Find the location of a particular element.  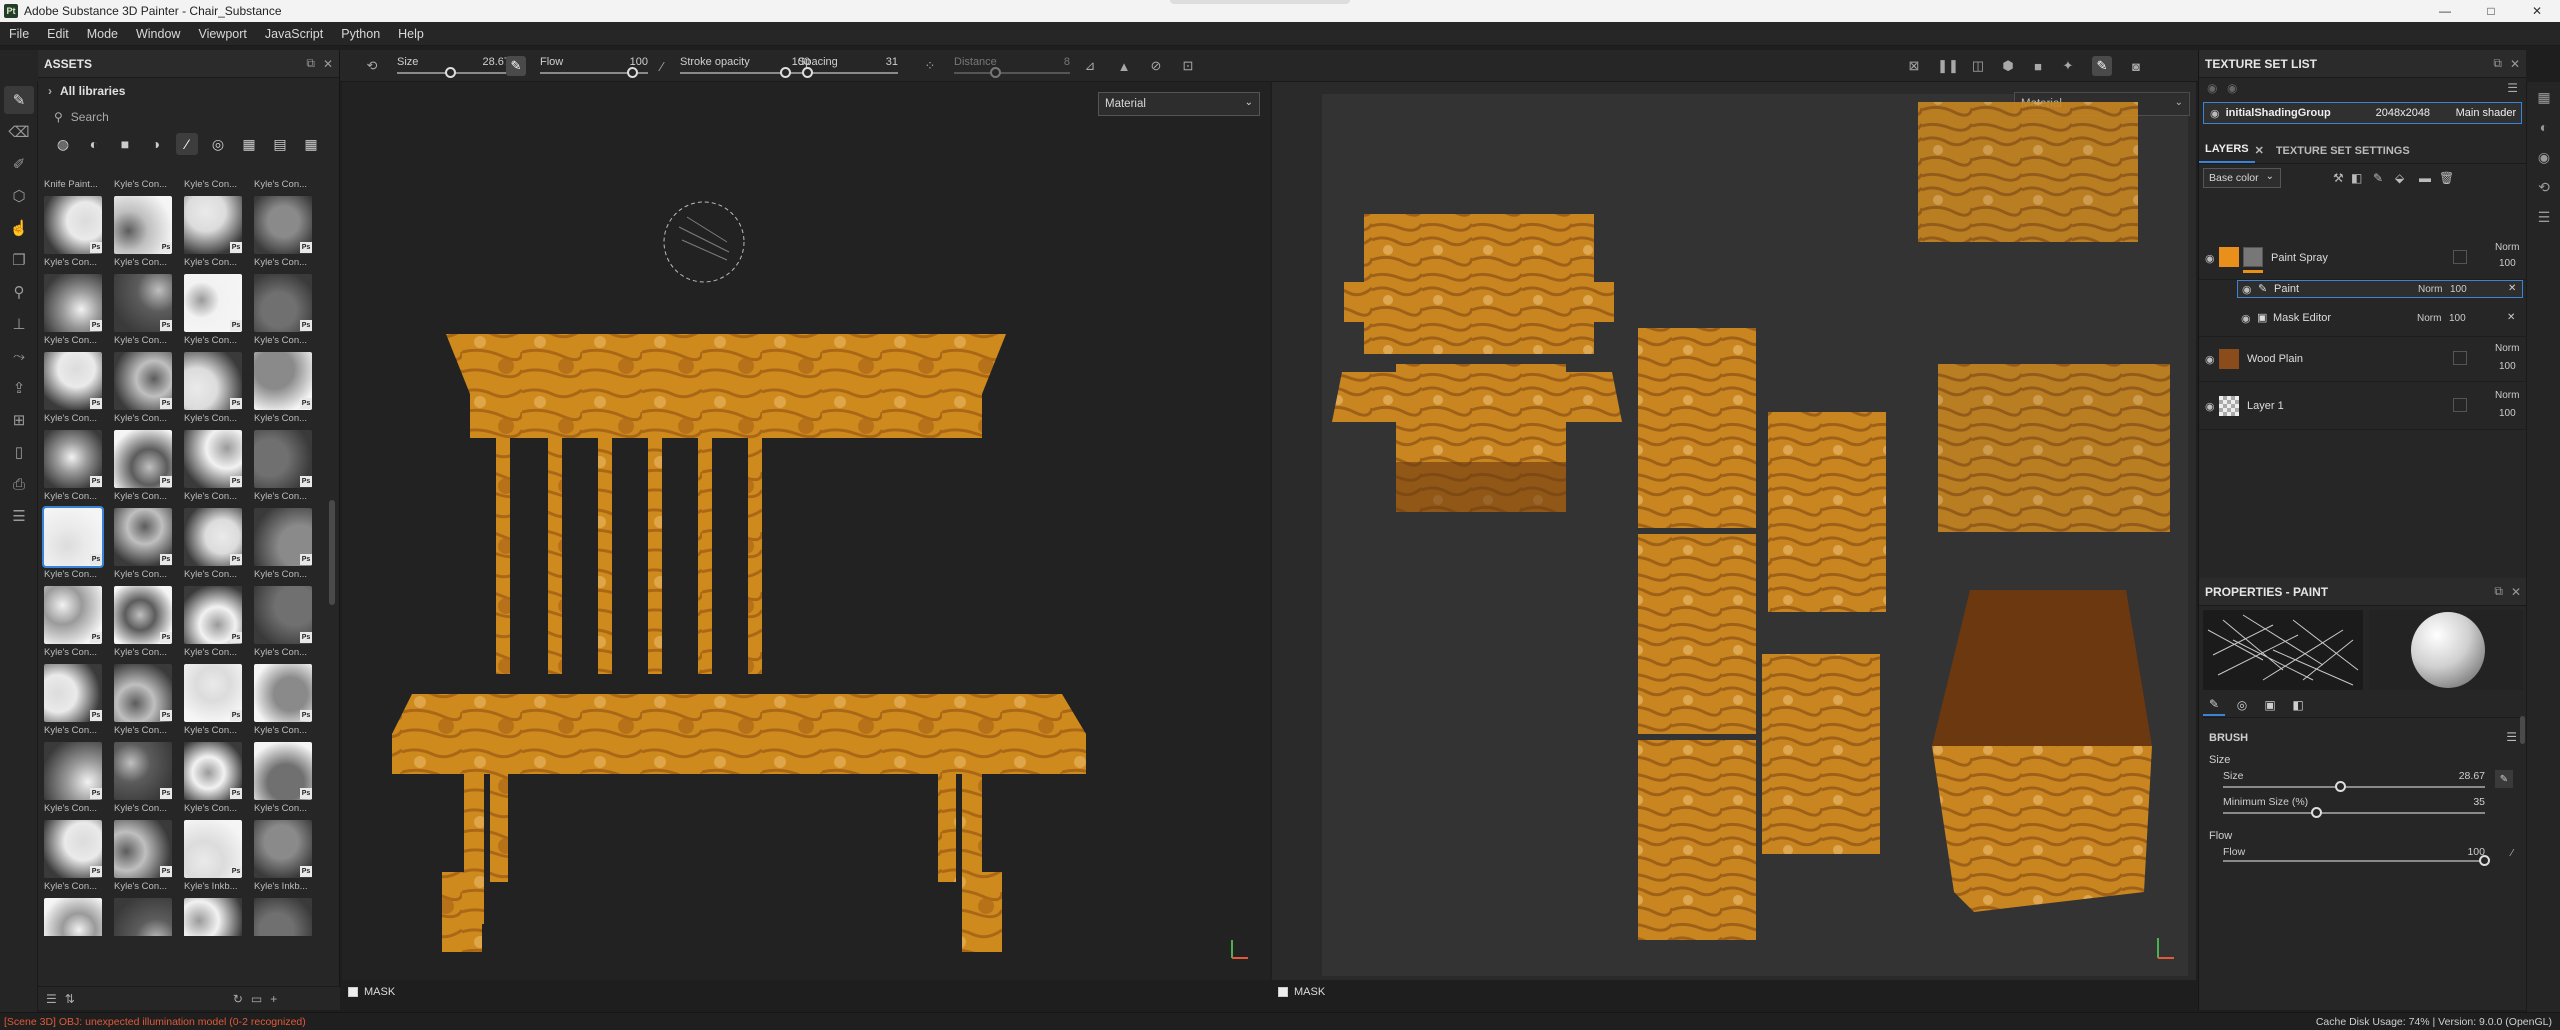

eraser-icon: ⌫ is located at coordinates (19, 132).